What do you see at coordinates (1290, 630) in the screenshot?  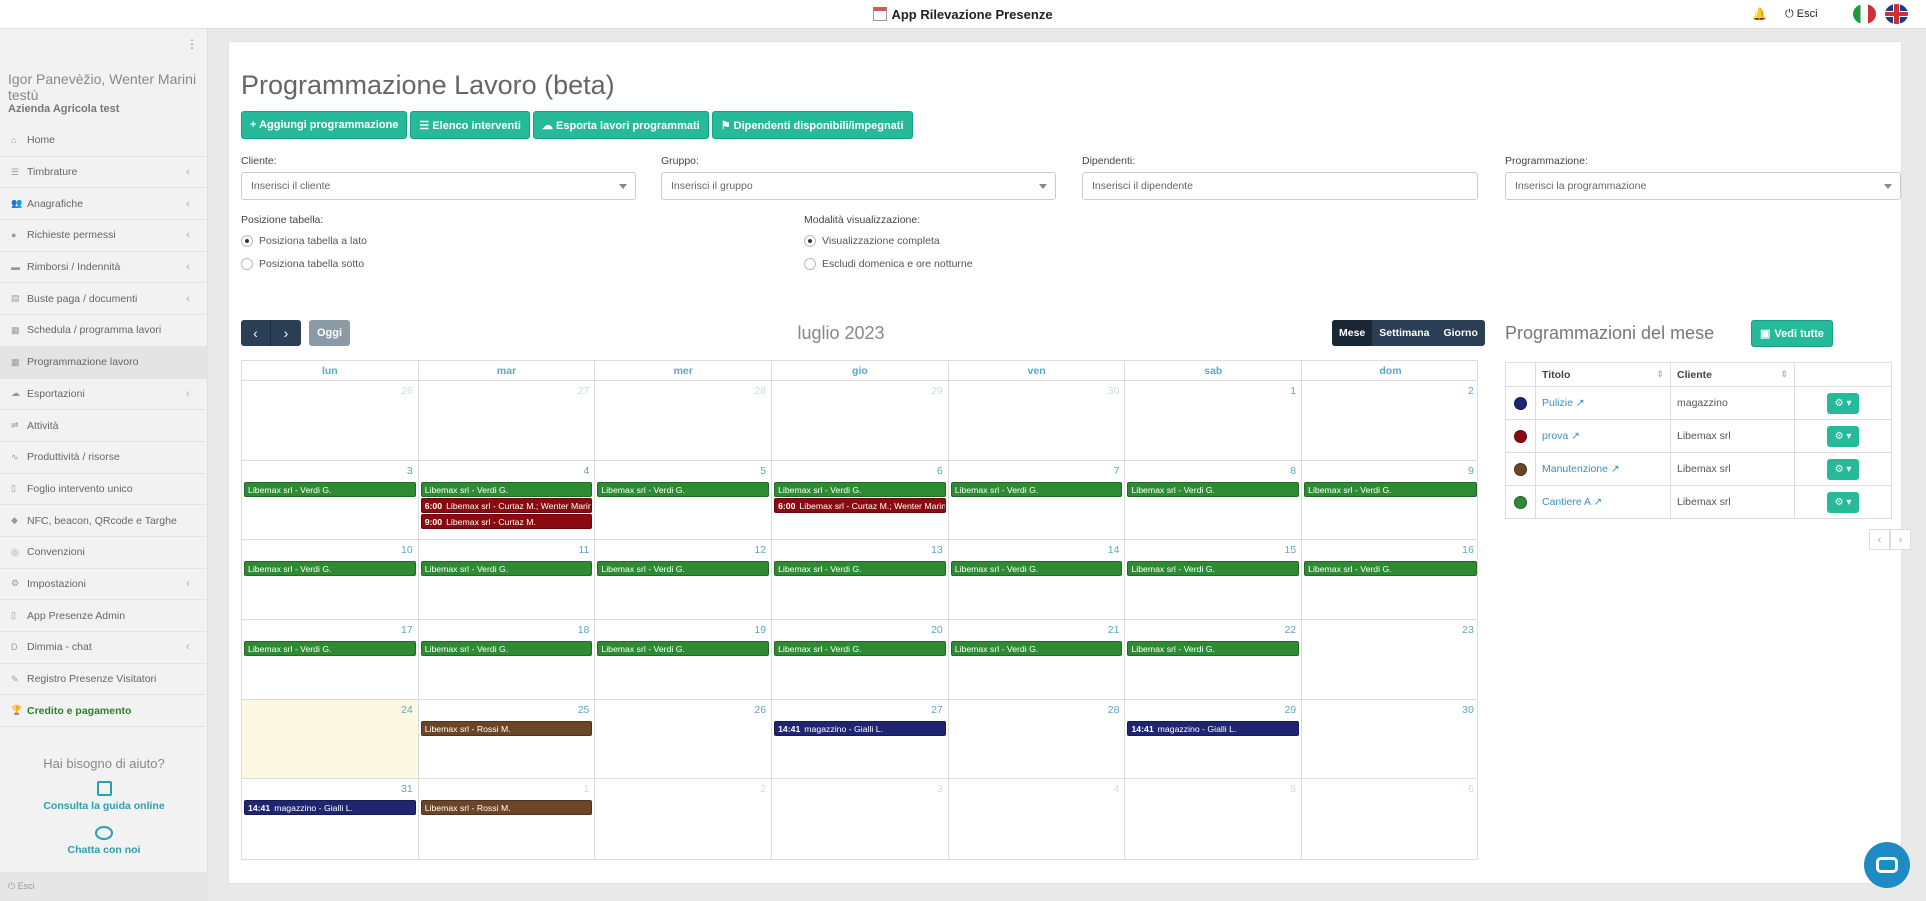 I see `day-number: 22` at bounding box center [1290, 630].